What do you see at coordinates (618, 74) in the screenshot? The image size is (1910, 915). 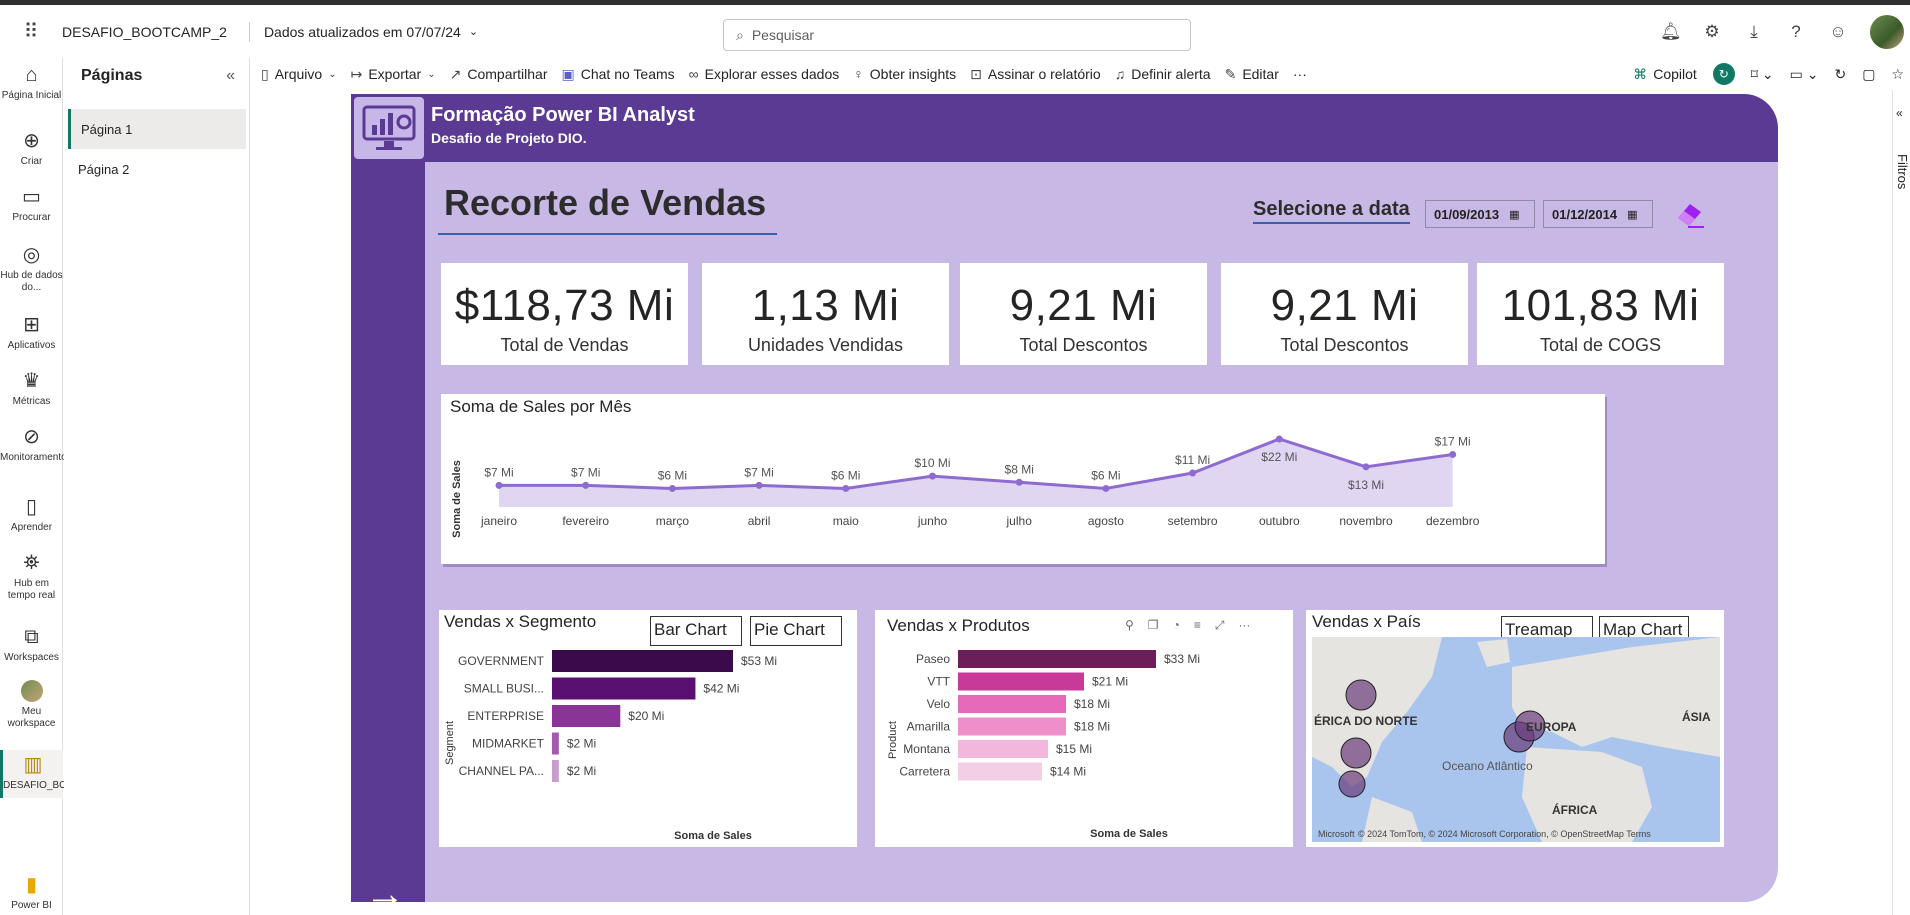 I see `teams-chat-button: ▣ Chat no Teams` at bounding box center [618, 74].